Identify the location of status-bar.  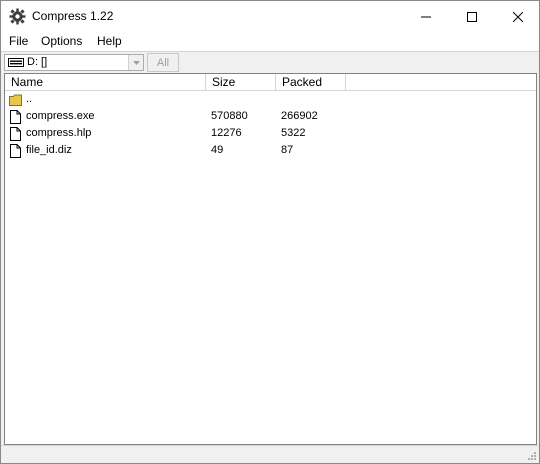
(270, 454).